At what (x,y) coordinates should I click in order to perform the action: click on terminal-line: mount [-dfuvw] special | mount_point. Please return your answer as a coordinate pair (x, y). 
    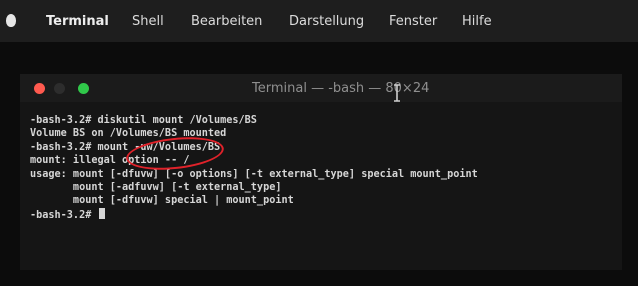
    Looking at the image, I should click on (162, 201).